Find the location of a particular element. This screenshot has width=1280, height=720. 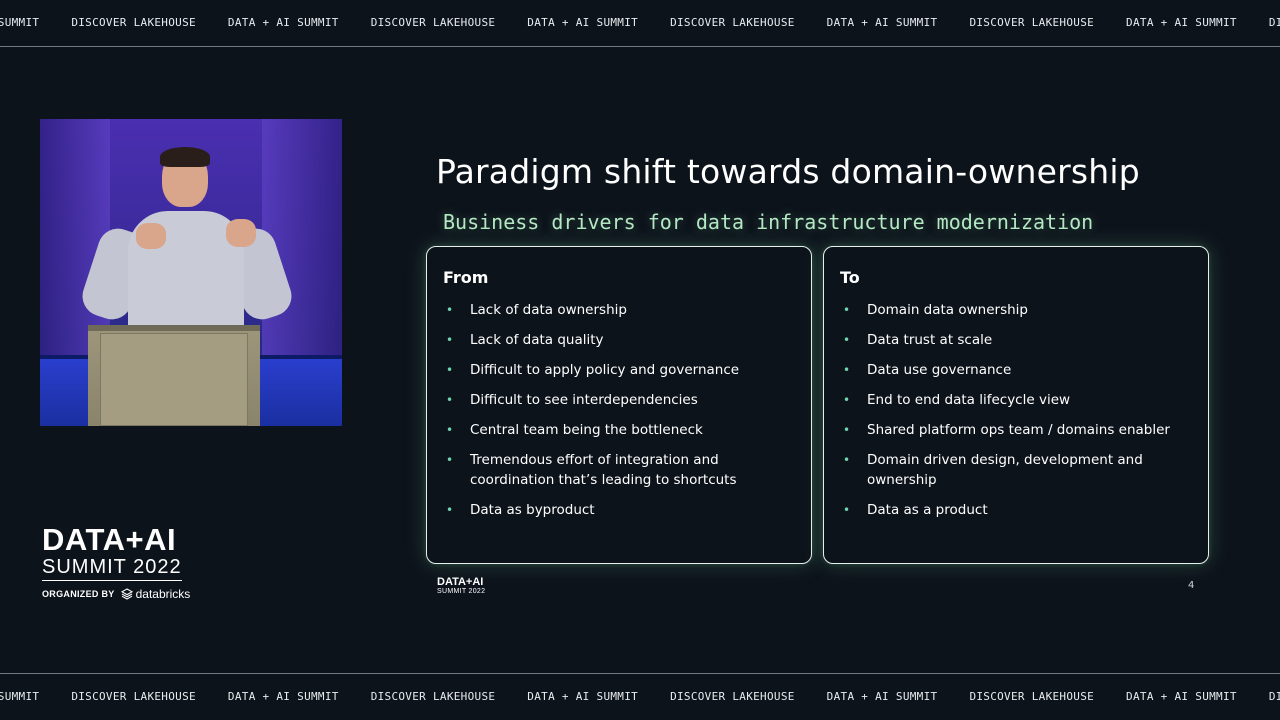

list-item-text: End to end data lifecycle view is located at coordinates (969, 400).